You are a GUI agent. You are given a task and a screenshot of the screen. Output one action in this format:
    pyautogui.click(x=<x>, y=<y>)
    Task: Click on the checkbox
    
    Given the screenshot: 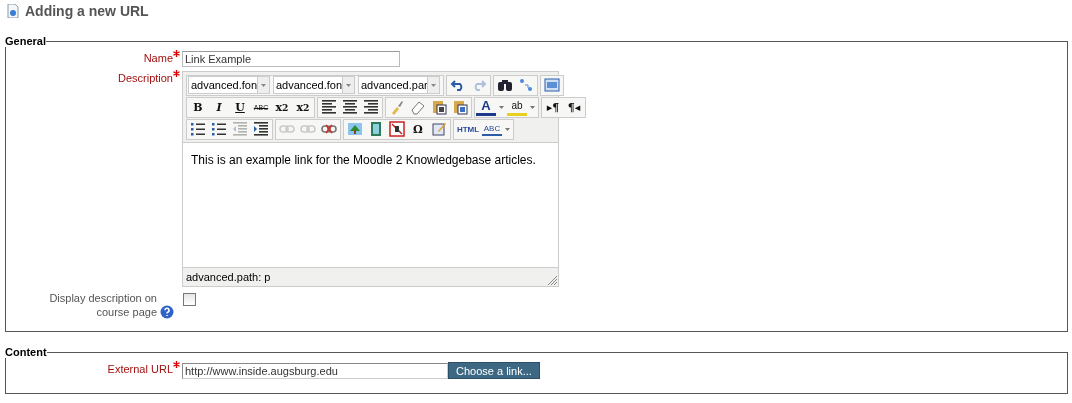 What is the action you would take?
    pyautogui.click(x=189, y=299)
    